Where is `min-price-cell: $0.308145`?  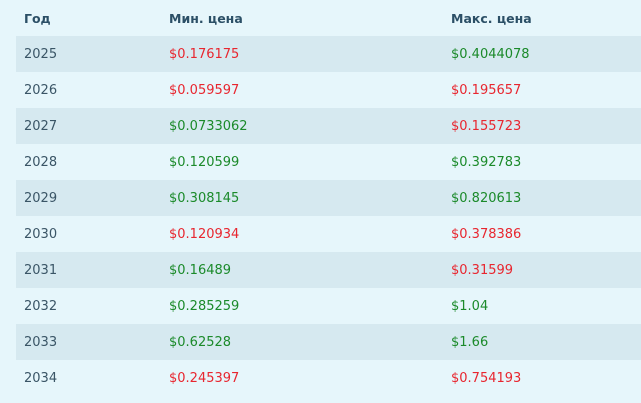 min-price-cell: $0.308145 is located at coordinates (310, 198).